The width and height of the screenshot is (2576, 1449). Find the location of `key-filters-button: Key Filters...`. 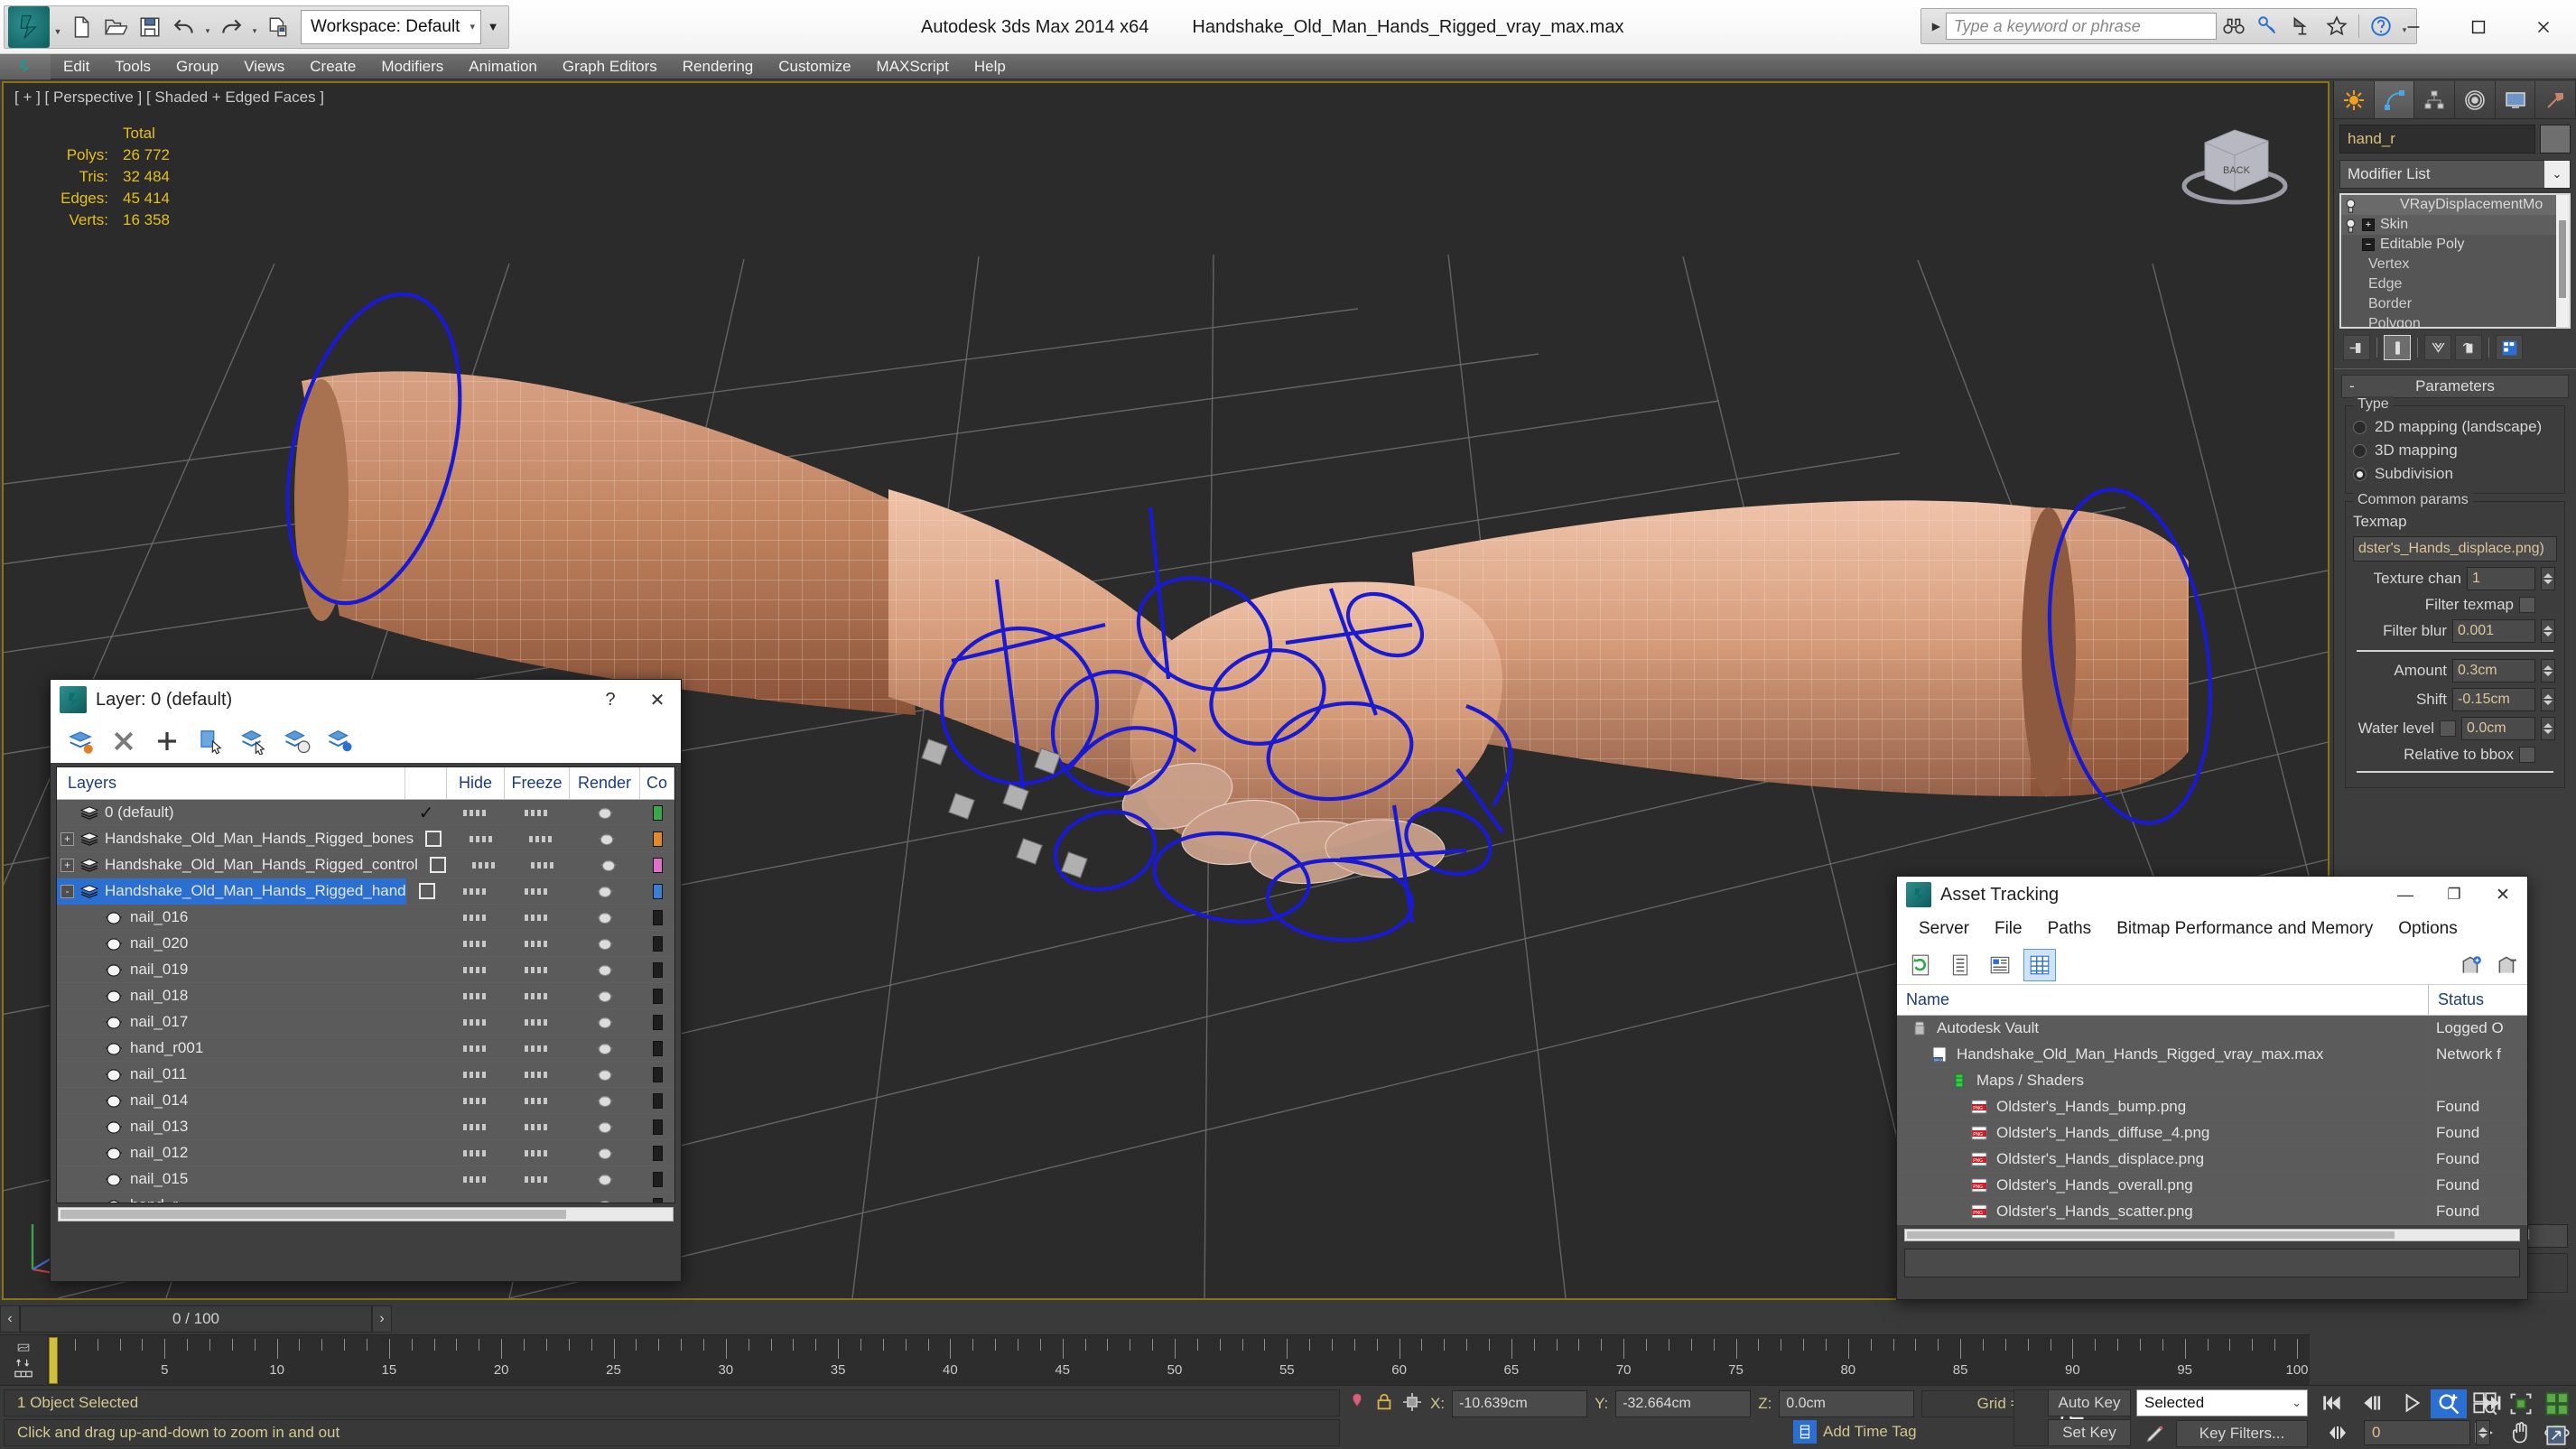

key-filters-button: Key Filters... is located at coordinates (2242, 1433).